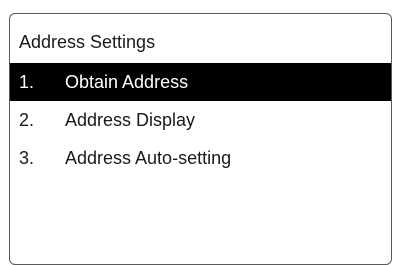 Image resolution: width=400 pixels, height=265 pixels. I want to click on menu-item-address-display: 2. Address Display, so click(200, 120).